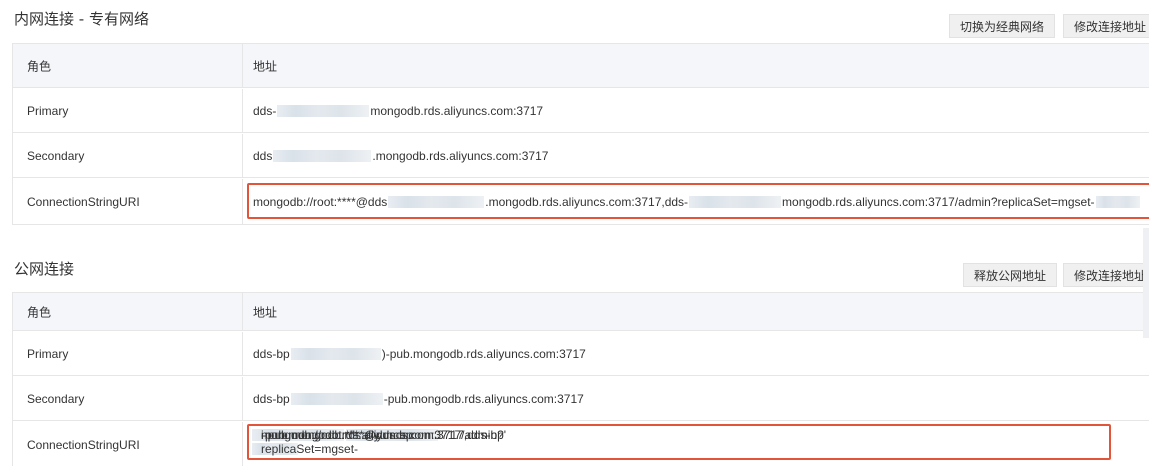 The width and height of the screenshot is (1149, 466). I want to click on section-title: 公网连接, so click(44, 269).